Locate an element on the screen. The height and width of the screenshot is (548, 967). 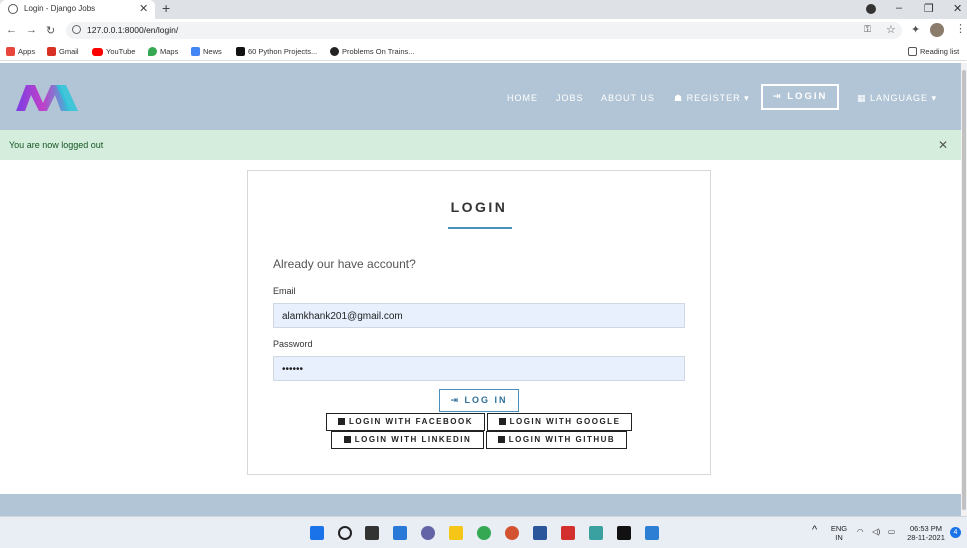
address-toolbar: ← → ↻ 127.0.0.1:8000/en/login/ ⚿ ☆ ✦ ⋮ is located at coordinates (483, 31).